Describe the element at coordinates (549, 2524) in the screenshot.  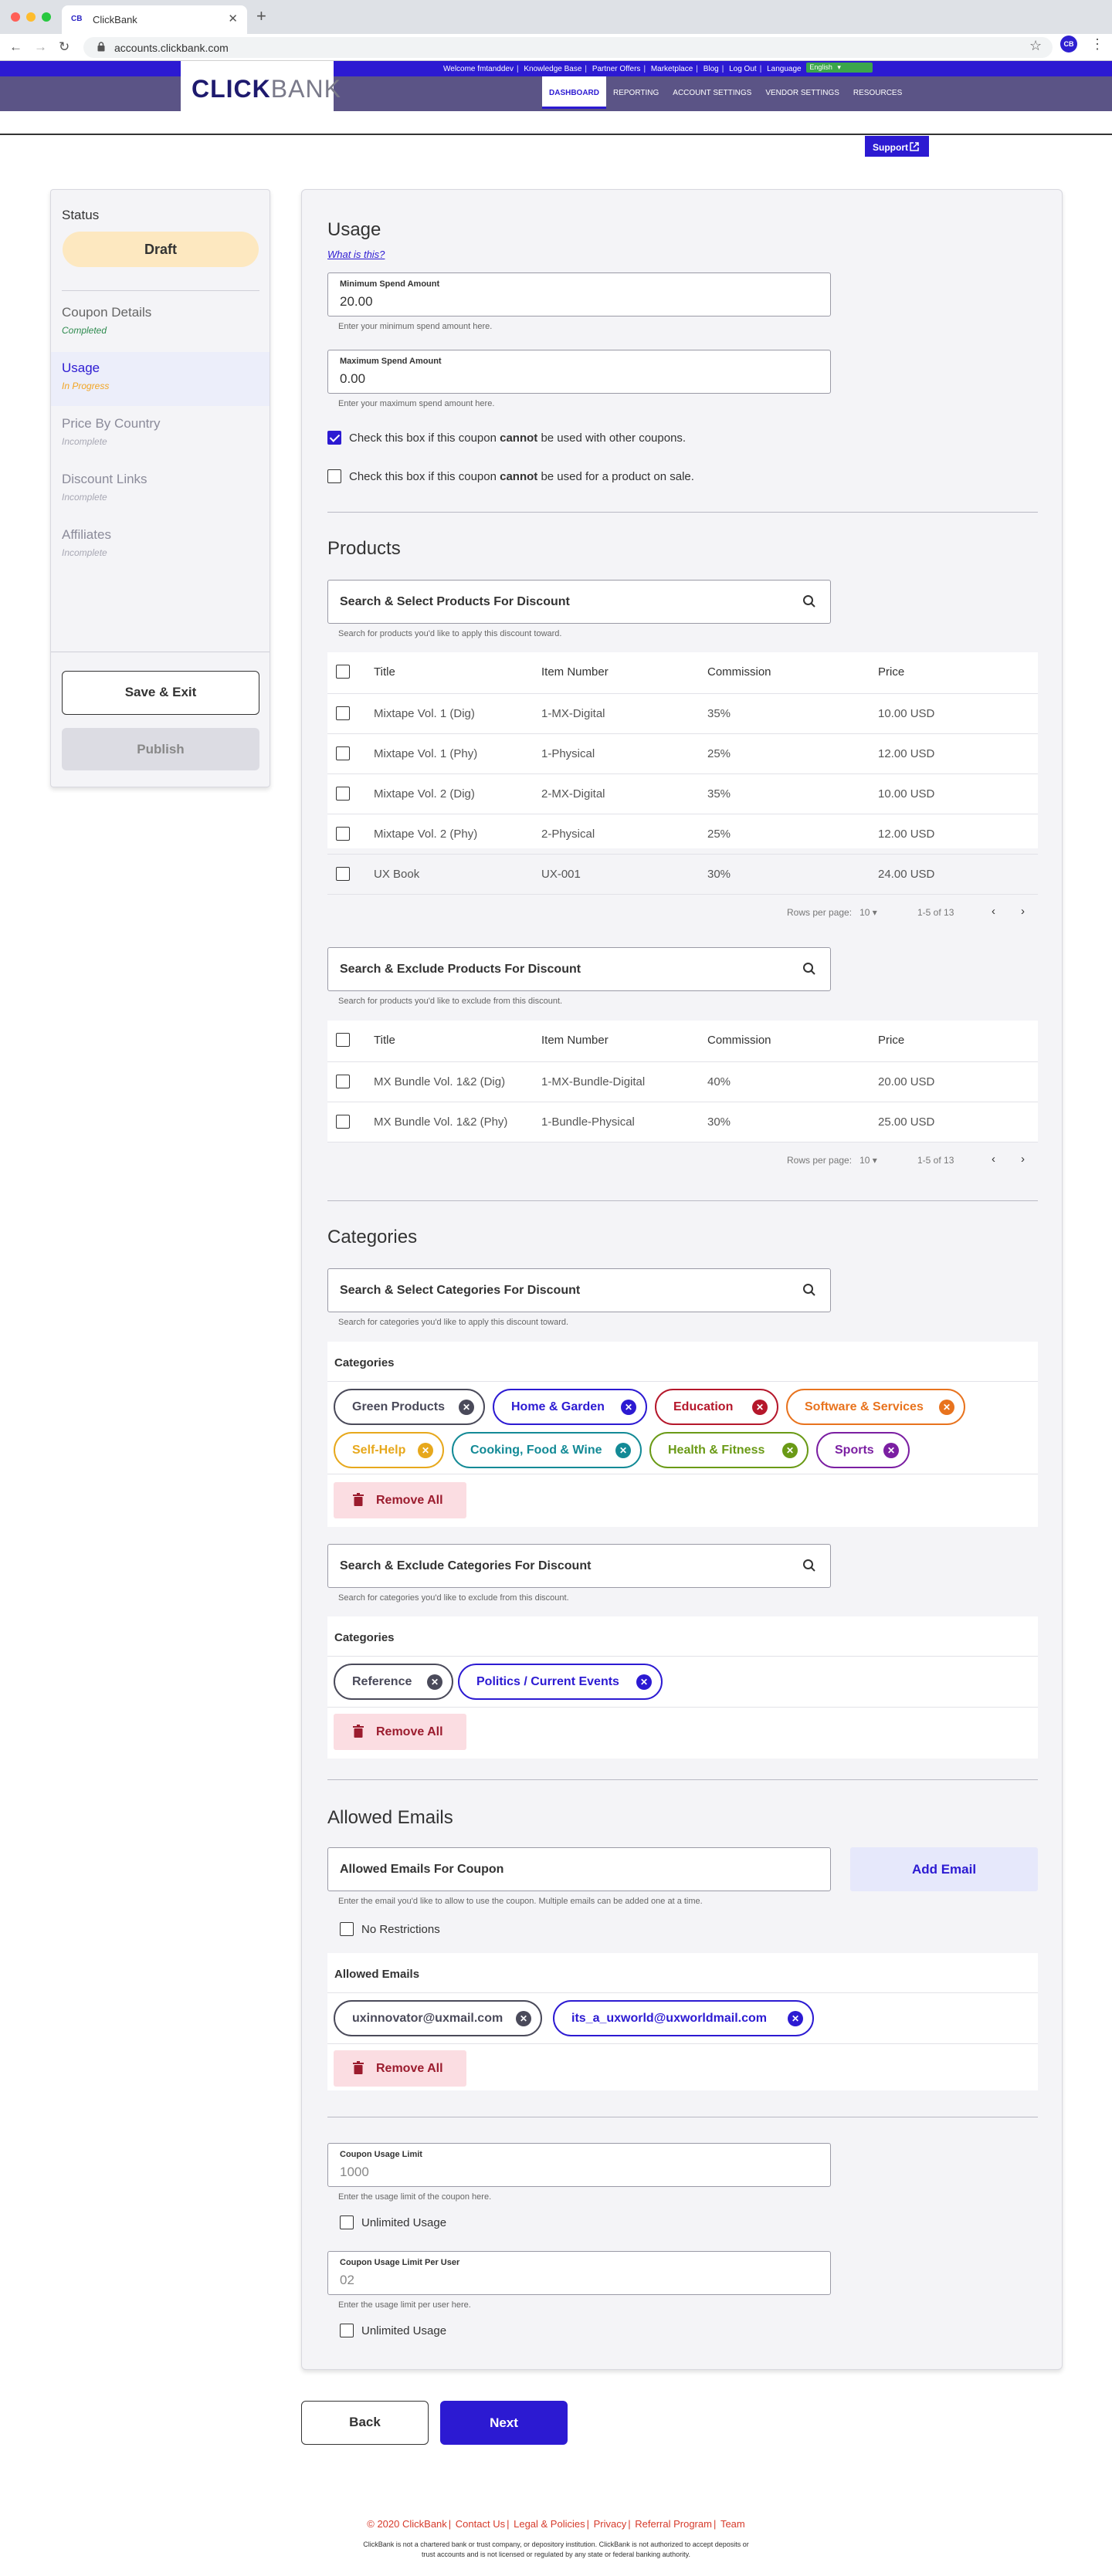
I see `legal-policies-link: Legal & Policies` at that location.